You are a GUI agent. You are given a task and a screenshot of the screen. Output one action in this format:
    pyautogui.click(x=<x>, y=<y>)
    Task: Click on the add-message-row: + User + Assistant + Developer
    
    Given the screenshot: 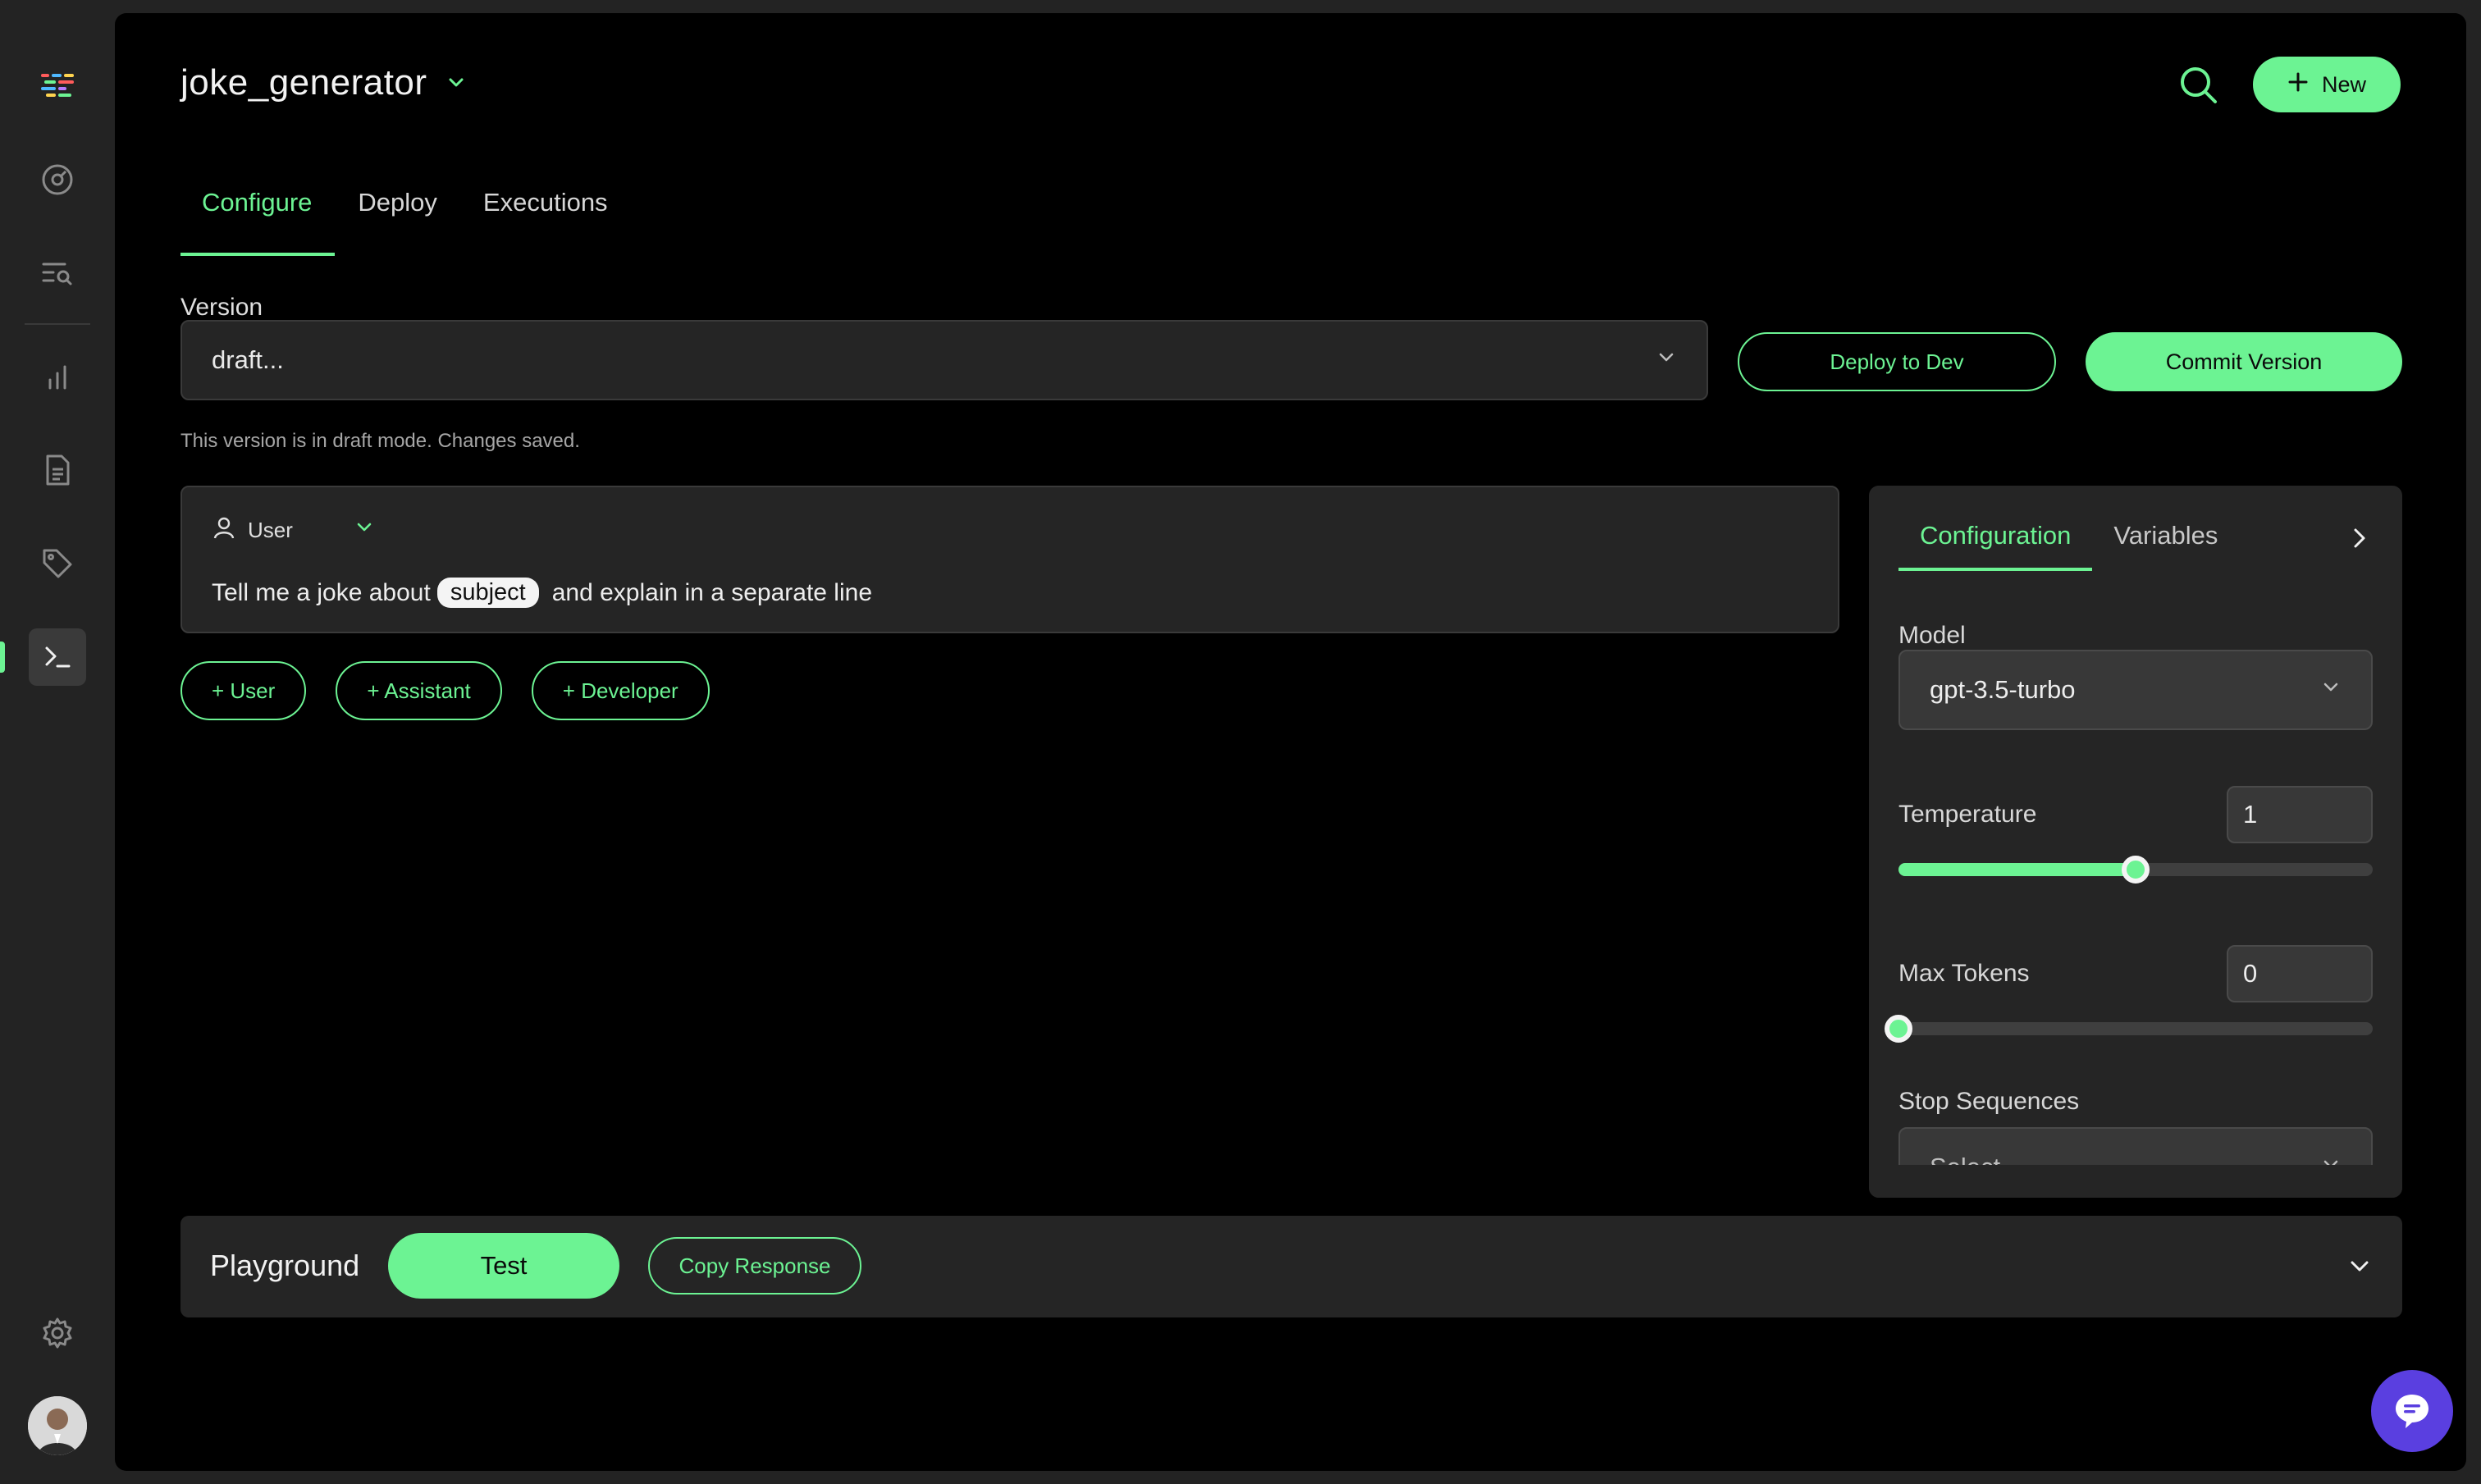 What is the action you would take?
    pyautogui.click(x=445, y=690)
    